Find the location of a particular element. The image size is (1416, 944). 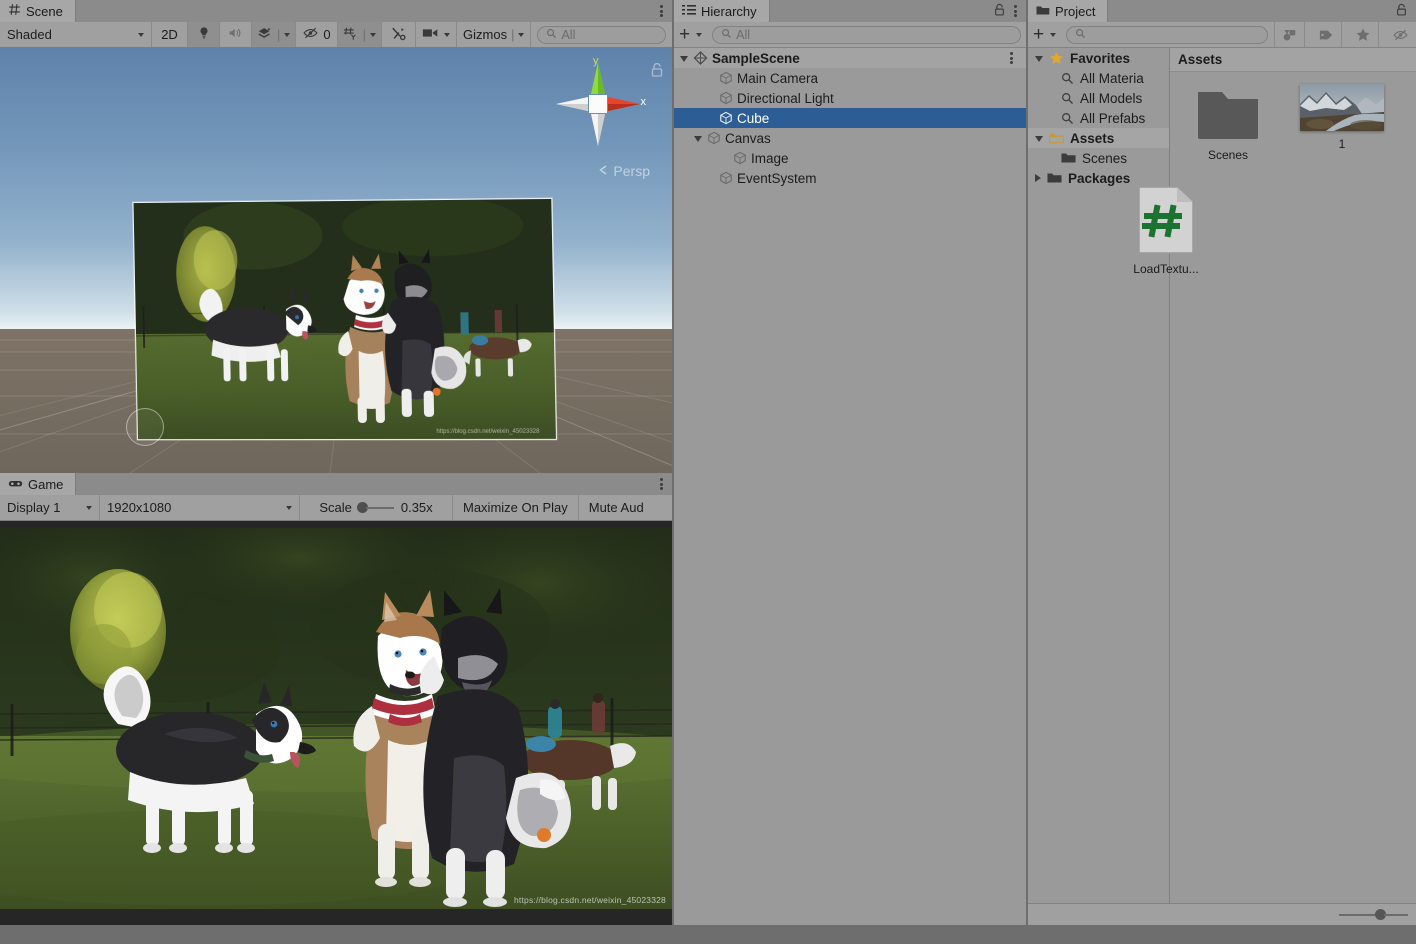

project-tree-item-favorites: Favorites is located at coordinates (1098, 58).